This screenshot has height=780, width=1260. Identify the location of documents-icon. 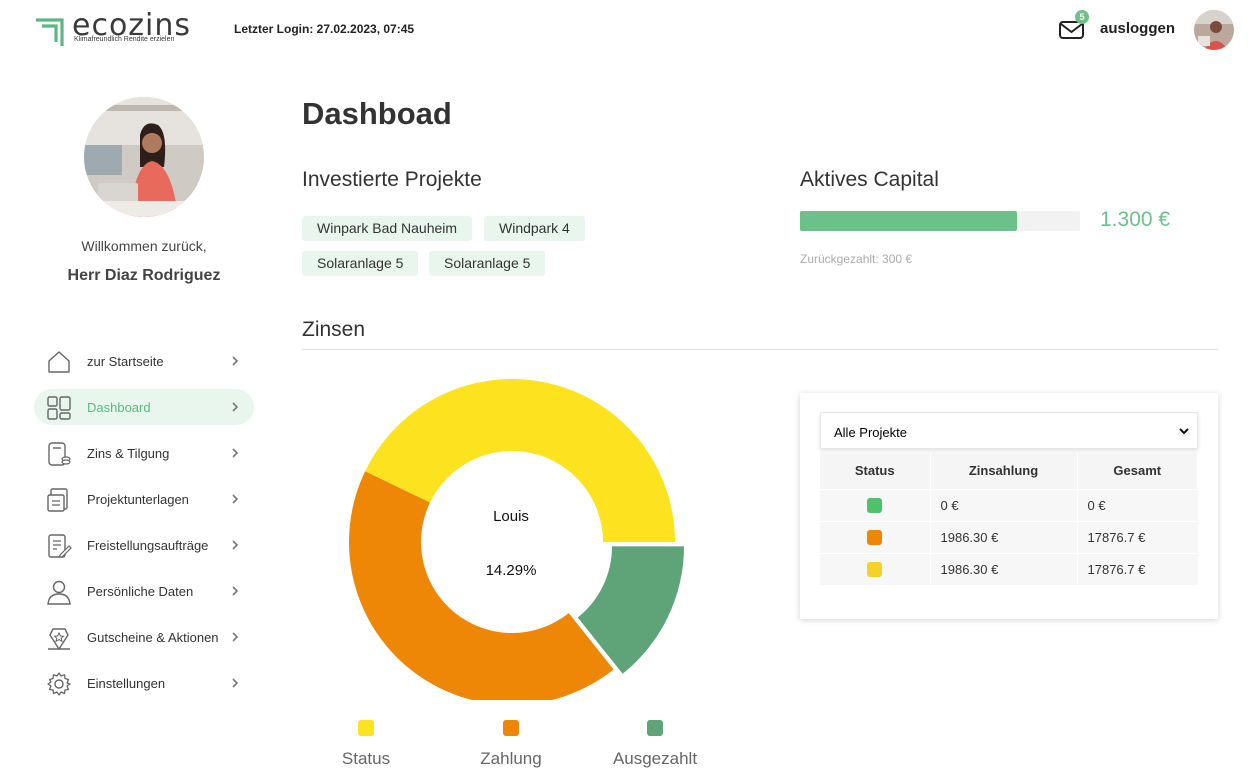
(57, 500).